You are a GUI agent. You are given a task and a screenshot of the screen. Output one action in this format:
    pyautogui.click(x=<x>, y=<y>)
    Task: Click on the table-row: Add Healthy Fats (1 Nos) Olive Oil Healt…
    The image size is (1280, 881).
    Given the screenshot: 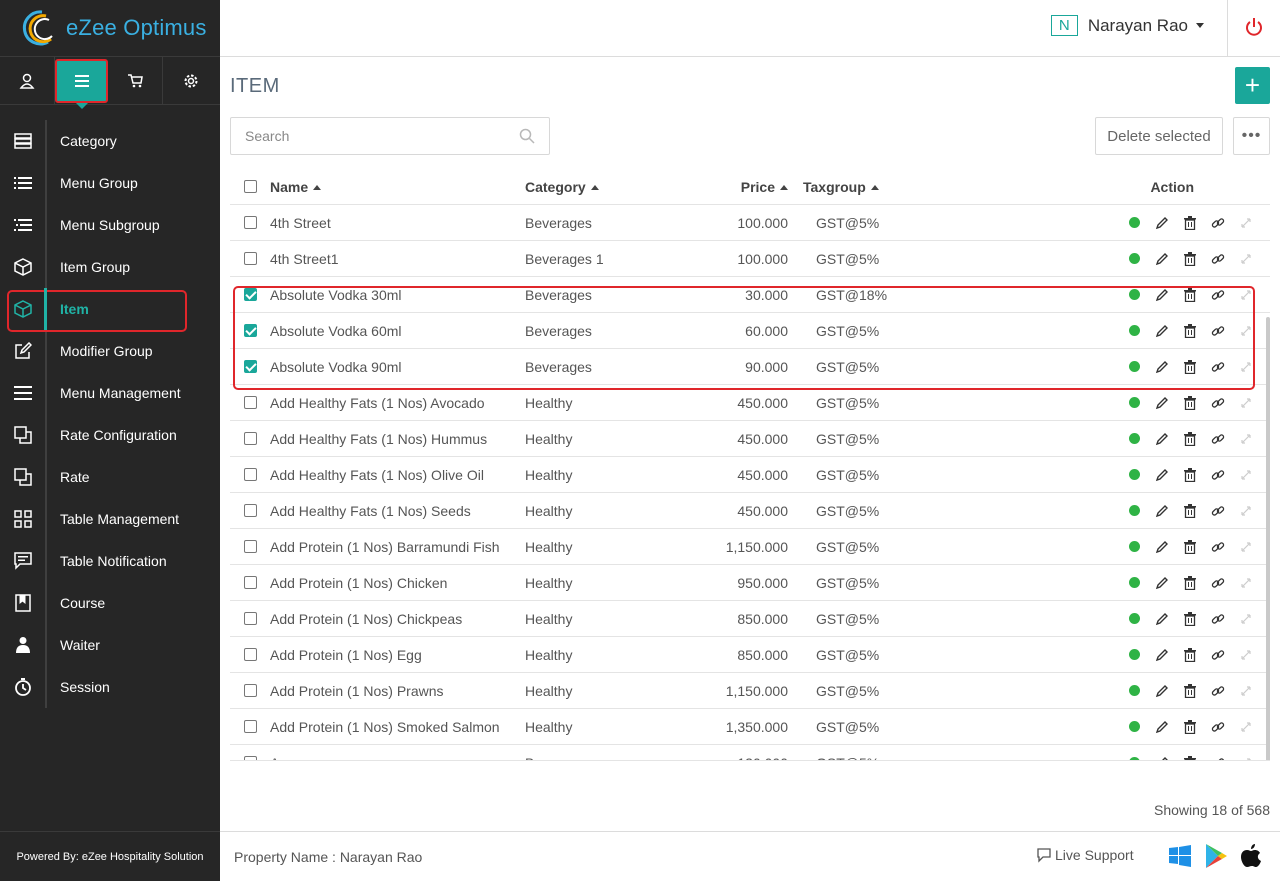 What is the action you would take?
    pyautogui.click(x=750, y=475)
    